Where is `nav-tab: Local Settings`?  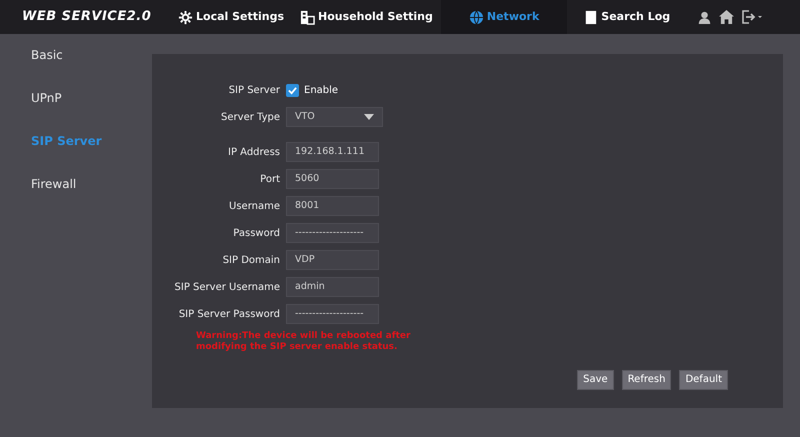
nav-tab: Local Settings is located at coordinates (231, 17).